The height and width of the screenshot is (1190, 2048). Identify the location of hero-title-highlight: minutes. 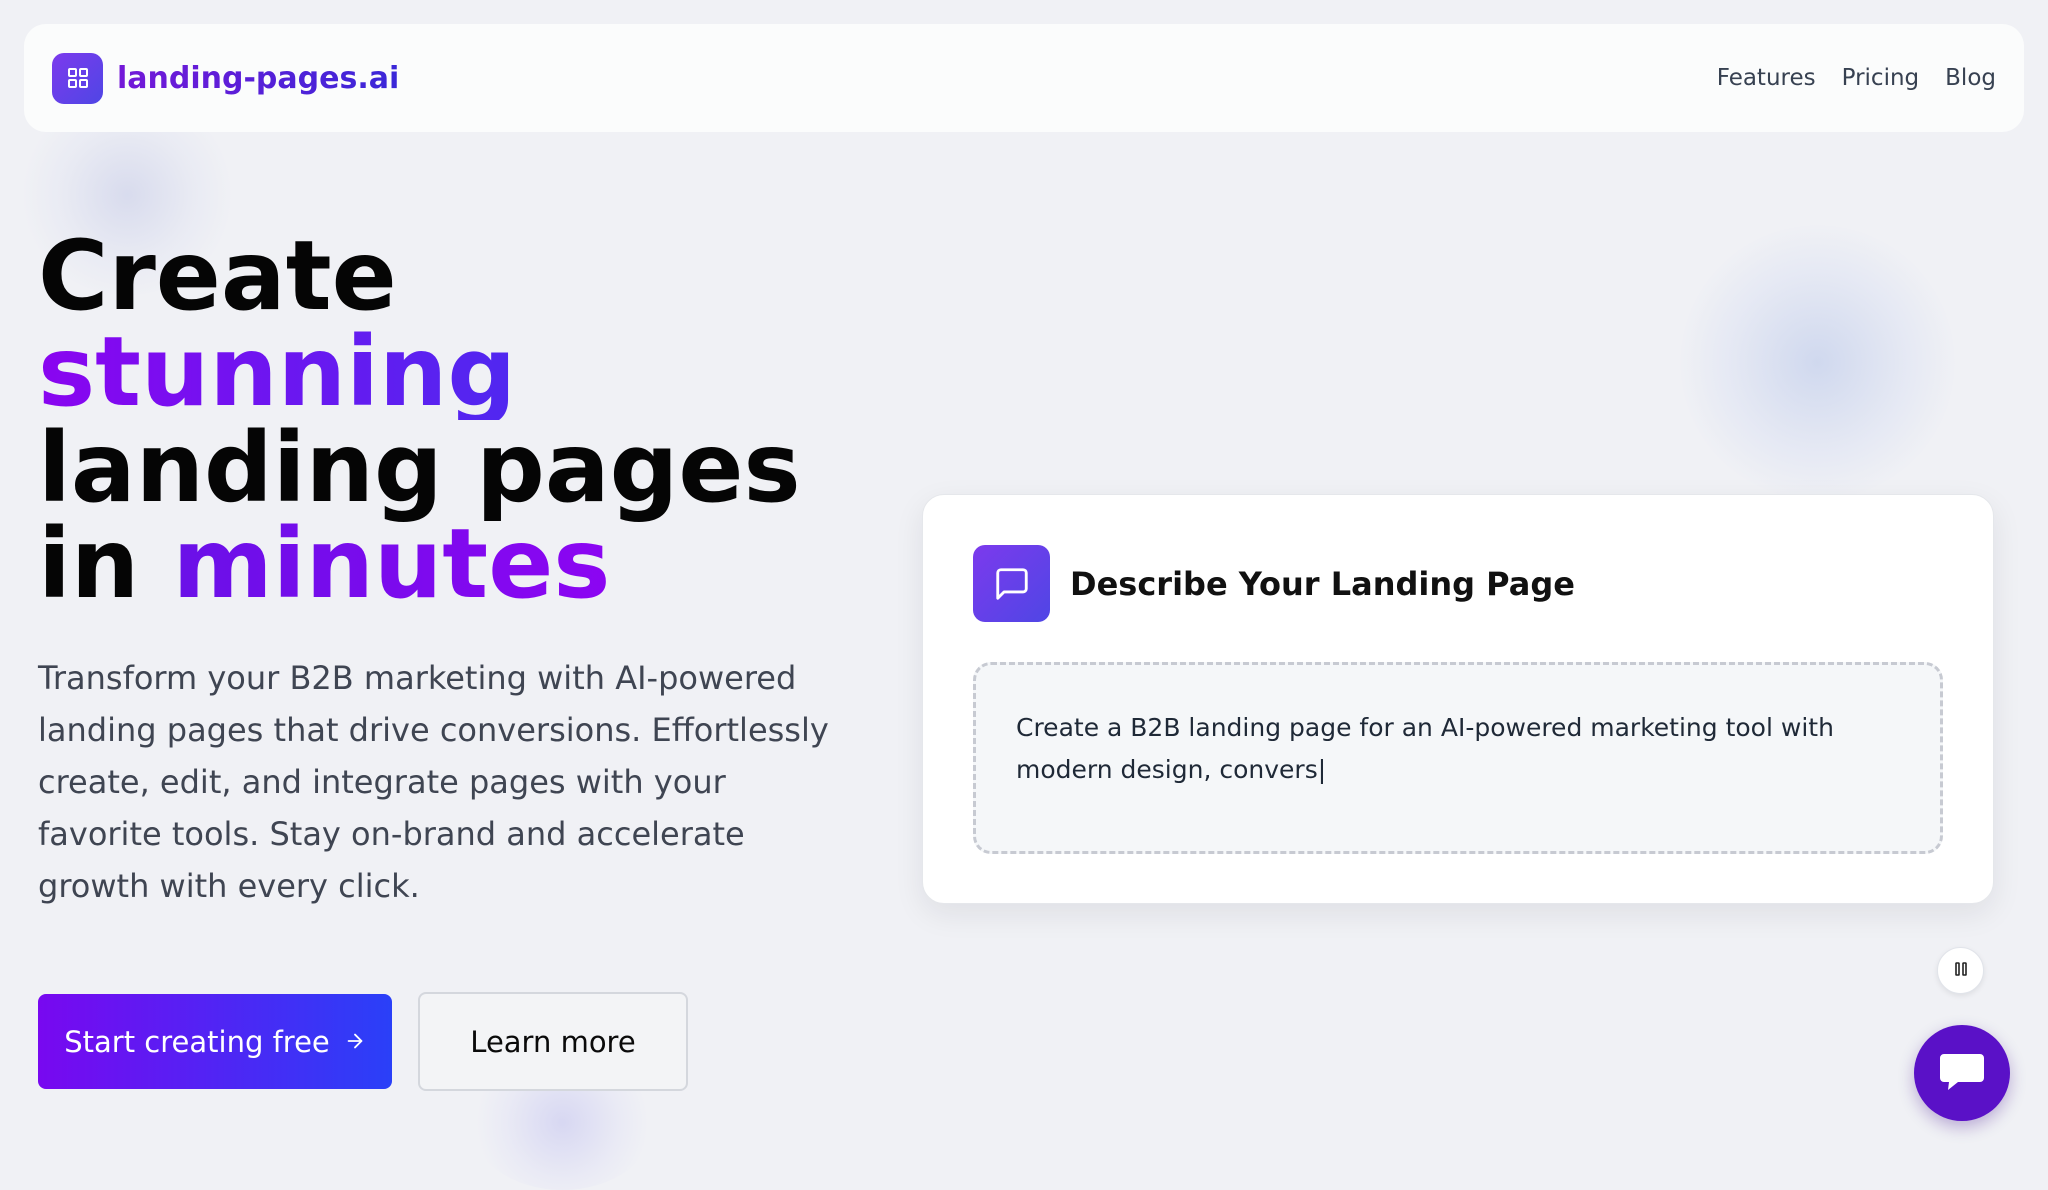
(391, 564).